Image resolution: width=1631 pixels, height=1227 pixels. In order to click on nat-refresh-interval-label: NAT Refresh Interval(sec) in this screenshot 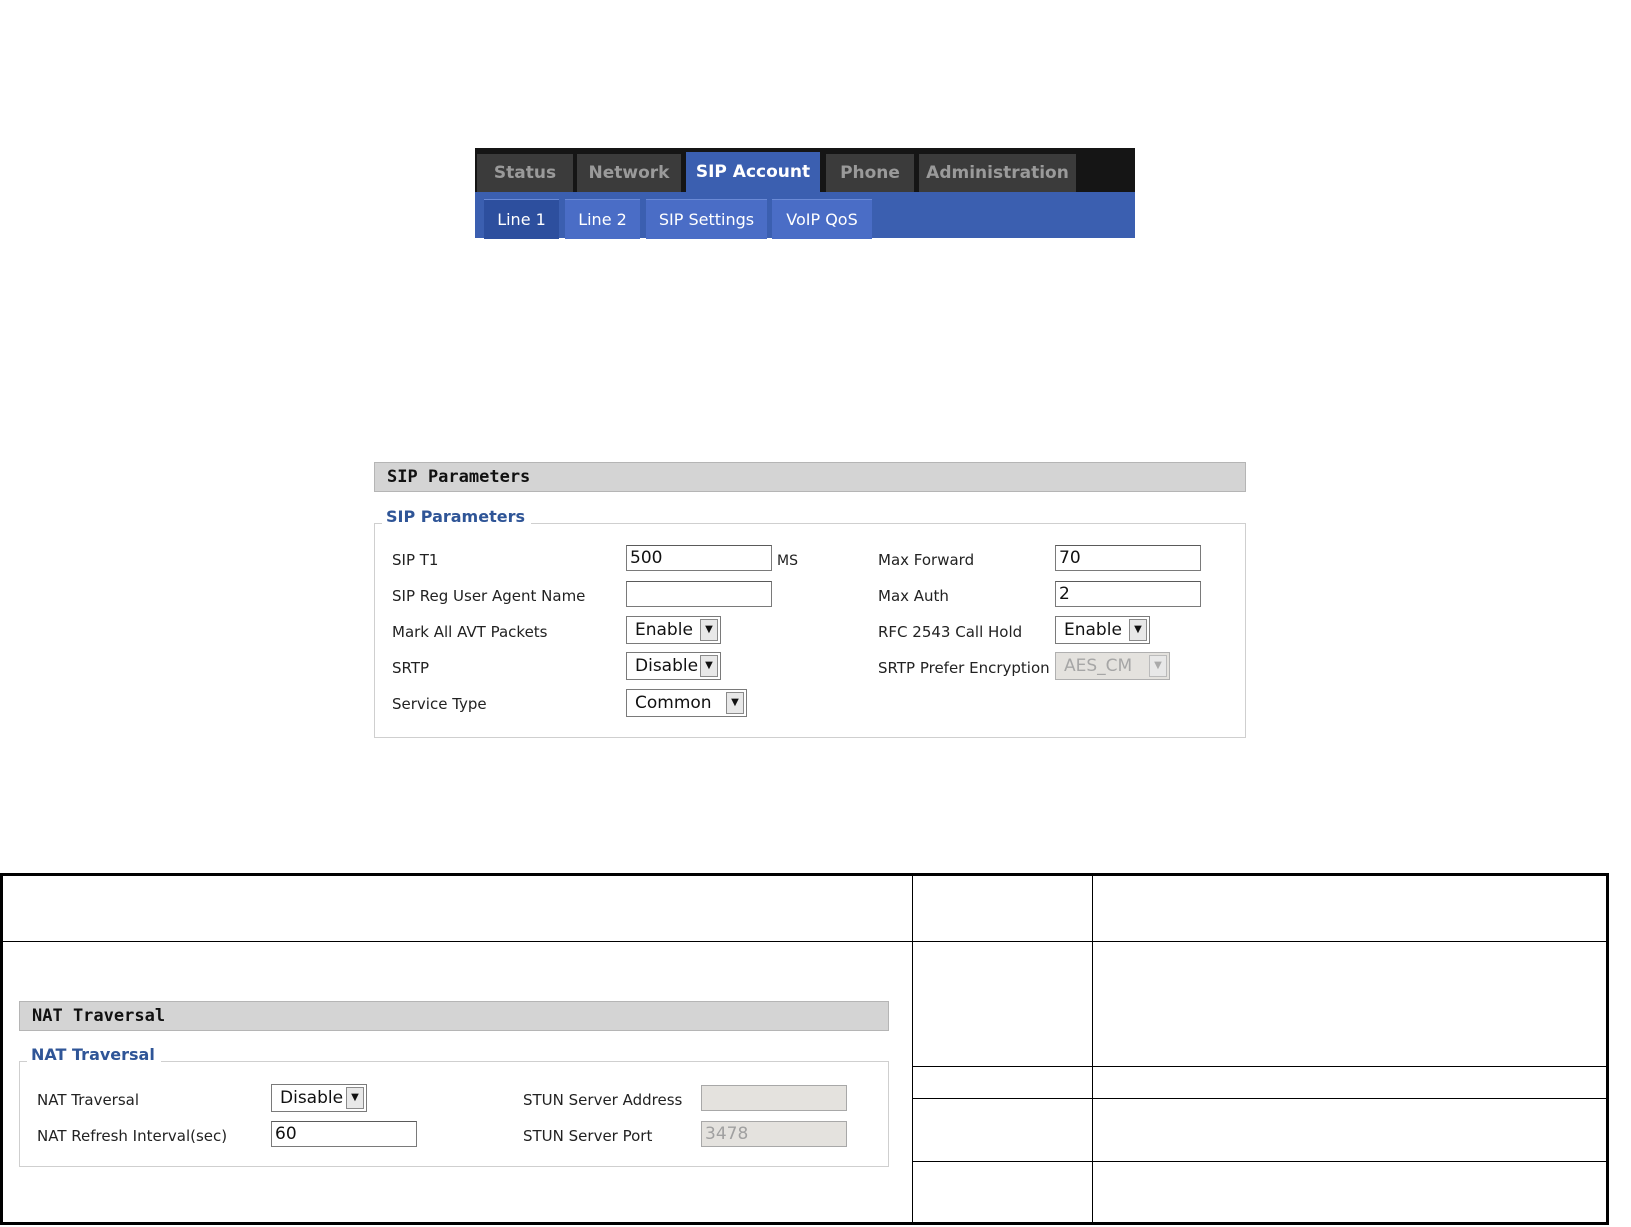, I will do `click(132, 1136)`.